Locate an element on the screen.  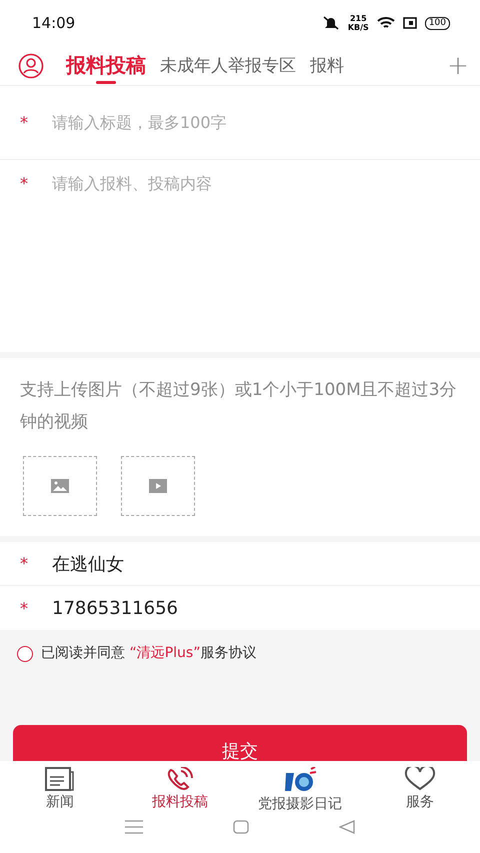
nav-item: 新闻 is located at coordinates (60, 788).